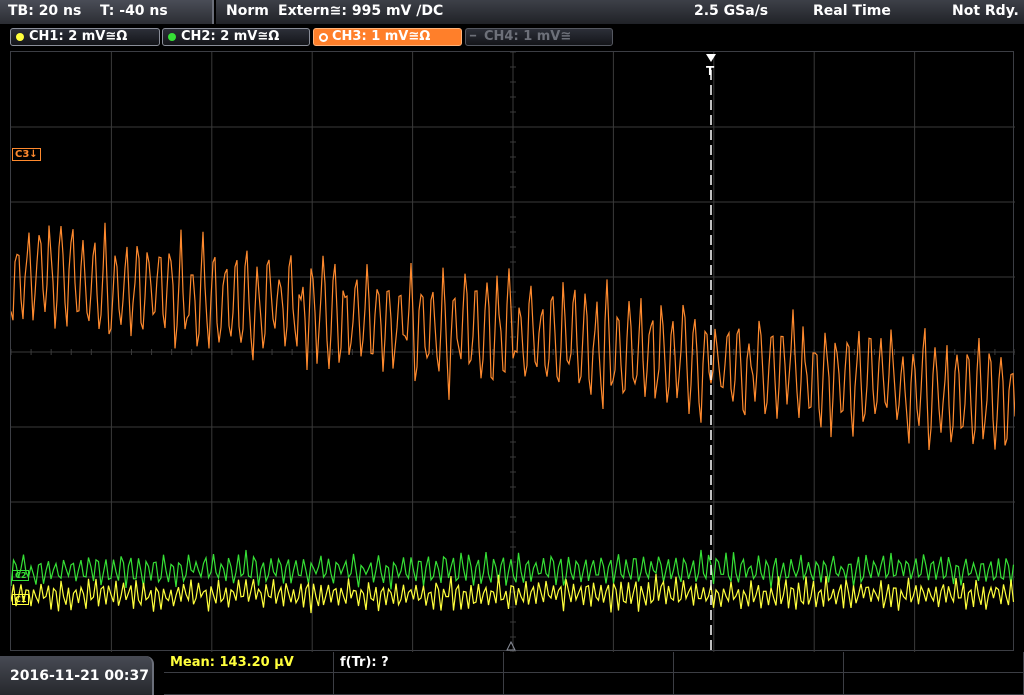  What do you see at coordinates (21, 575) in the screenshot?
I see `channel-2-marker: C2` at bounding box center [21, 575].